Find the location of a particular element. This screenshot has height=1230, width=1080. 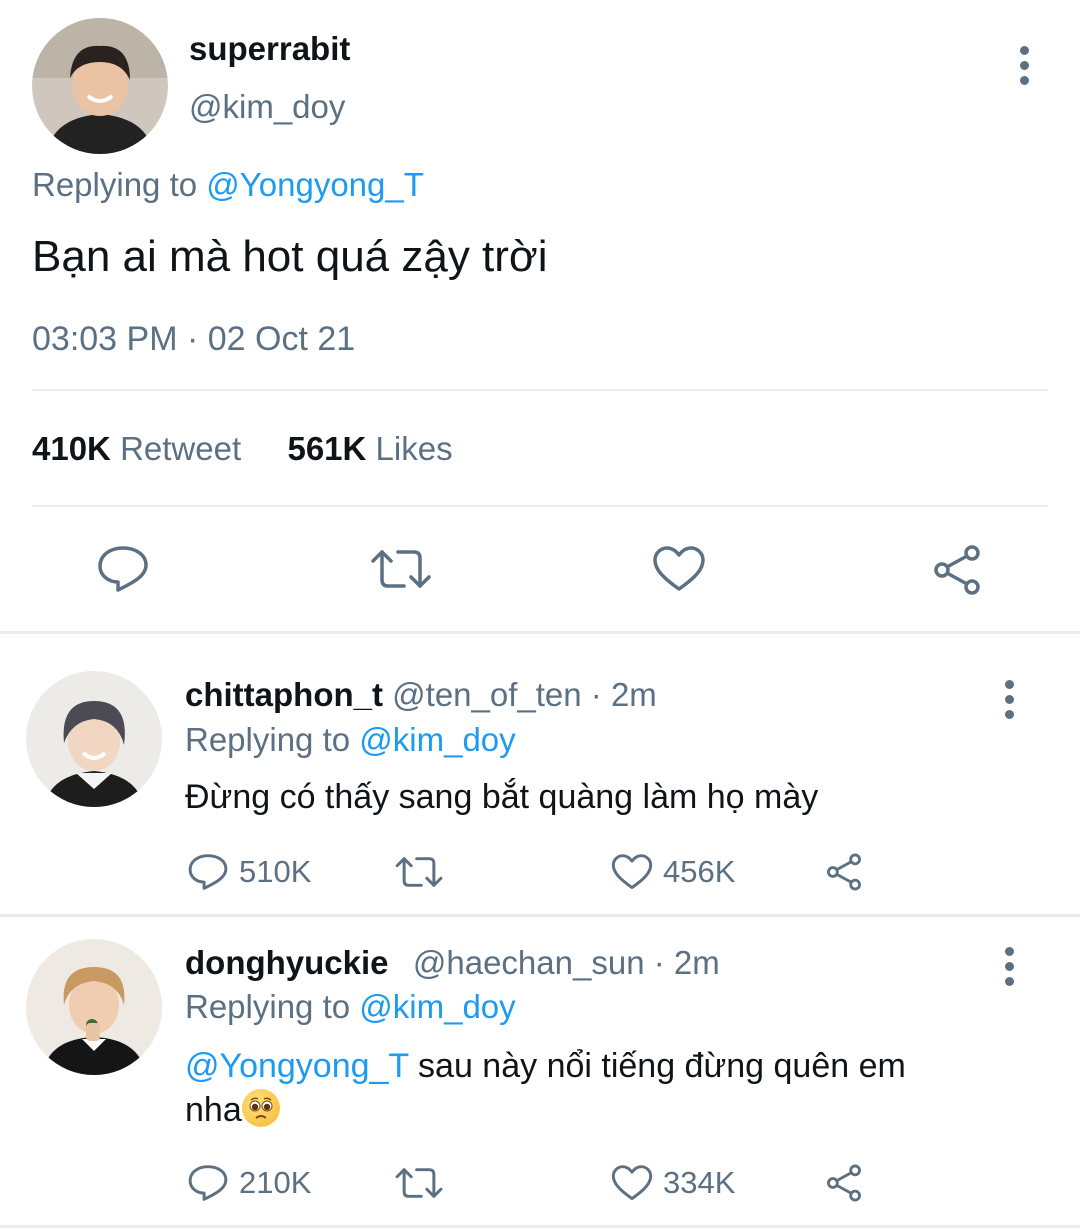

pleading-face-emoji is located at coordinates (260, 1108).